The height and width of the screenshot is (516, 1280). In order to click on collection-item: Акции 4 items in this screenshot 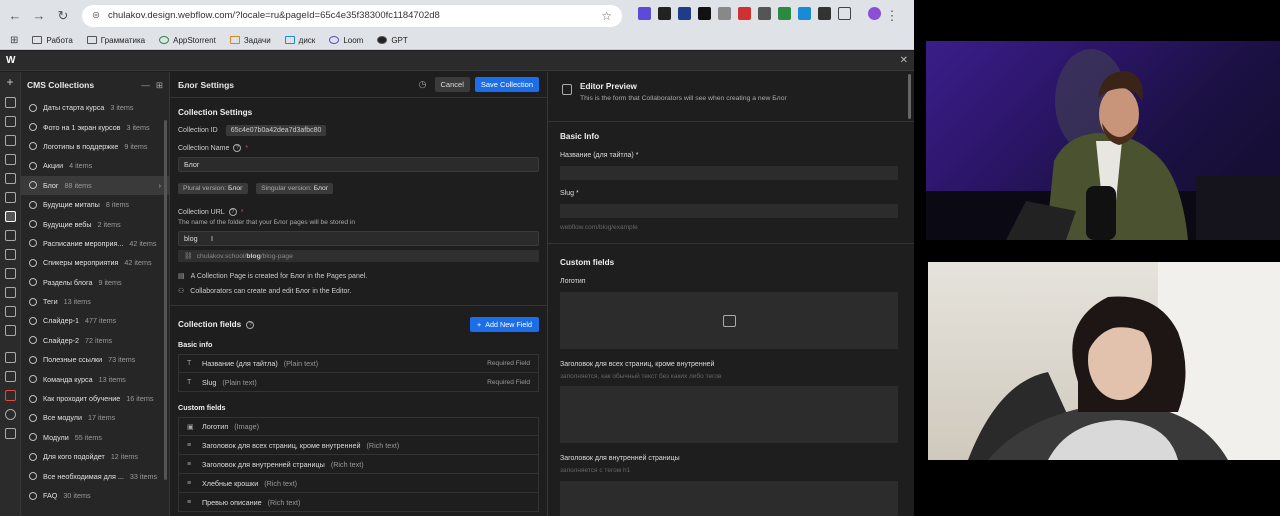, I will do `click(95, 165)`.